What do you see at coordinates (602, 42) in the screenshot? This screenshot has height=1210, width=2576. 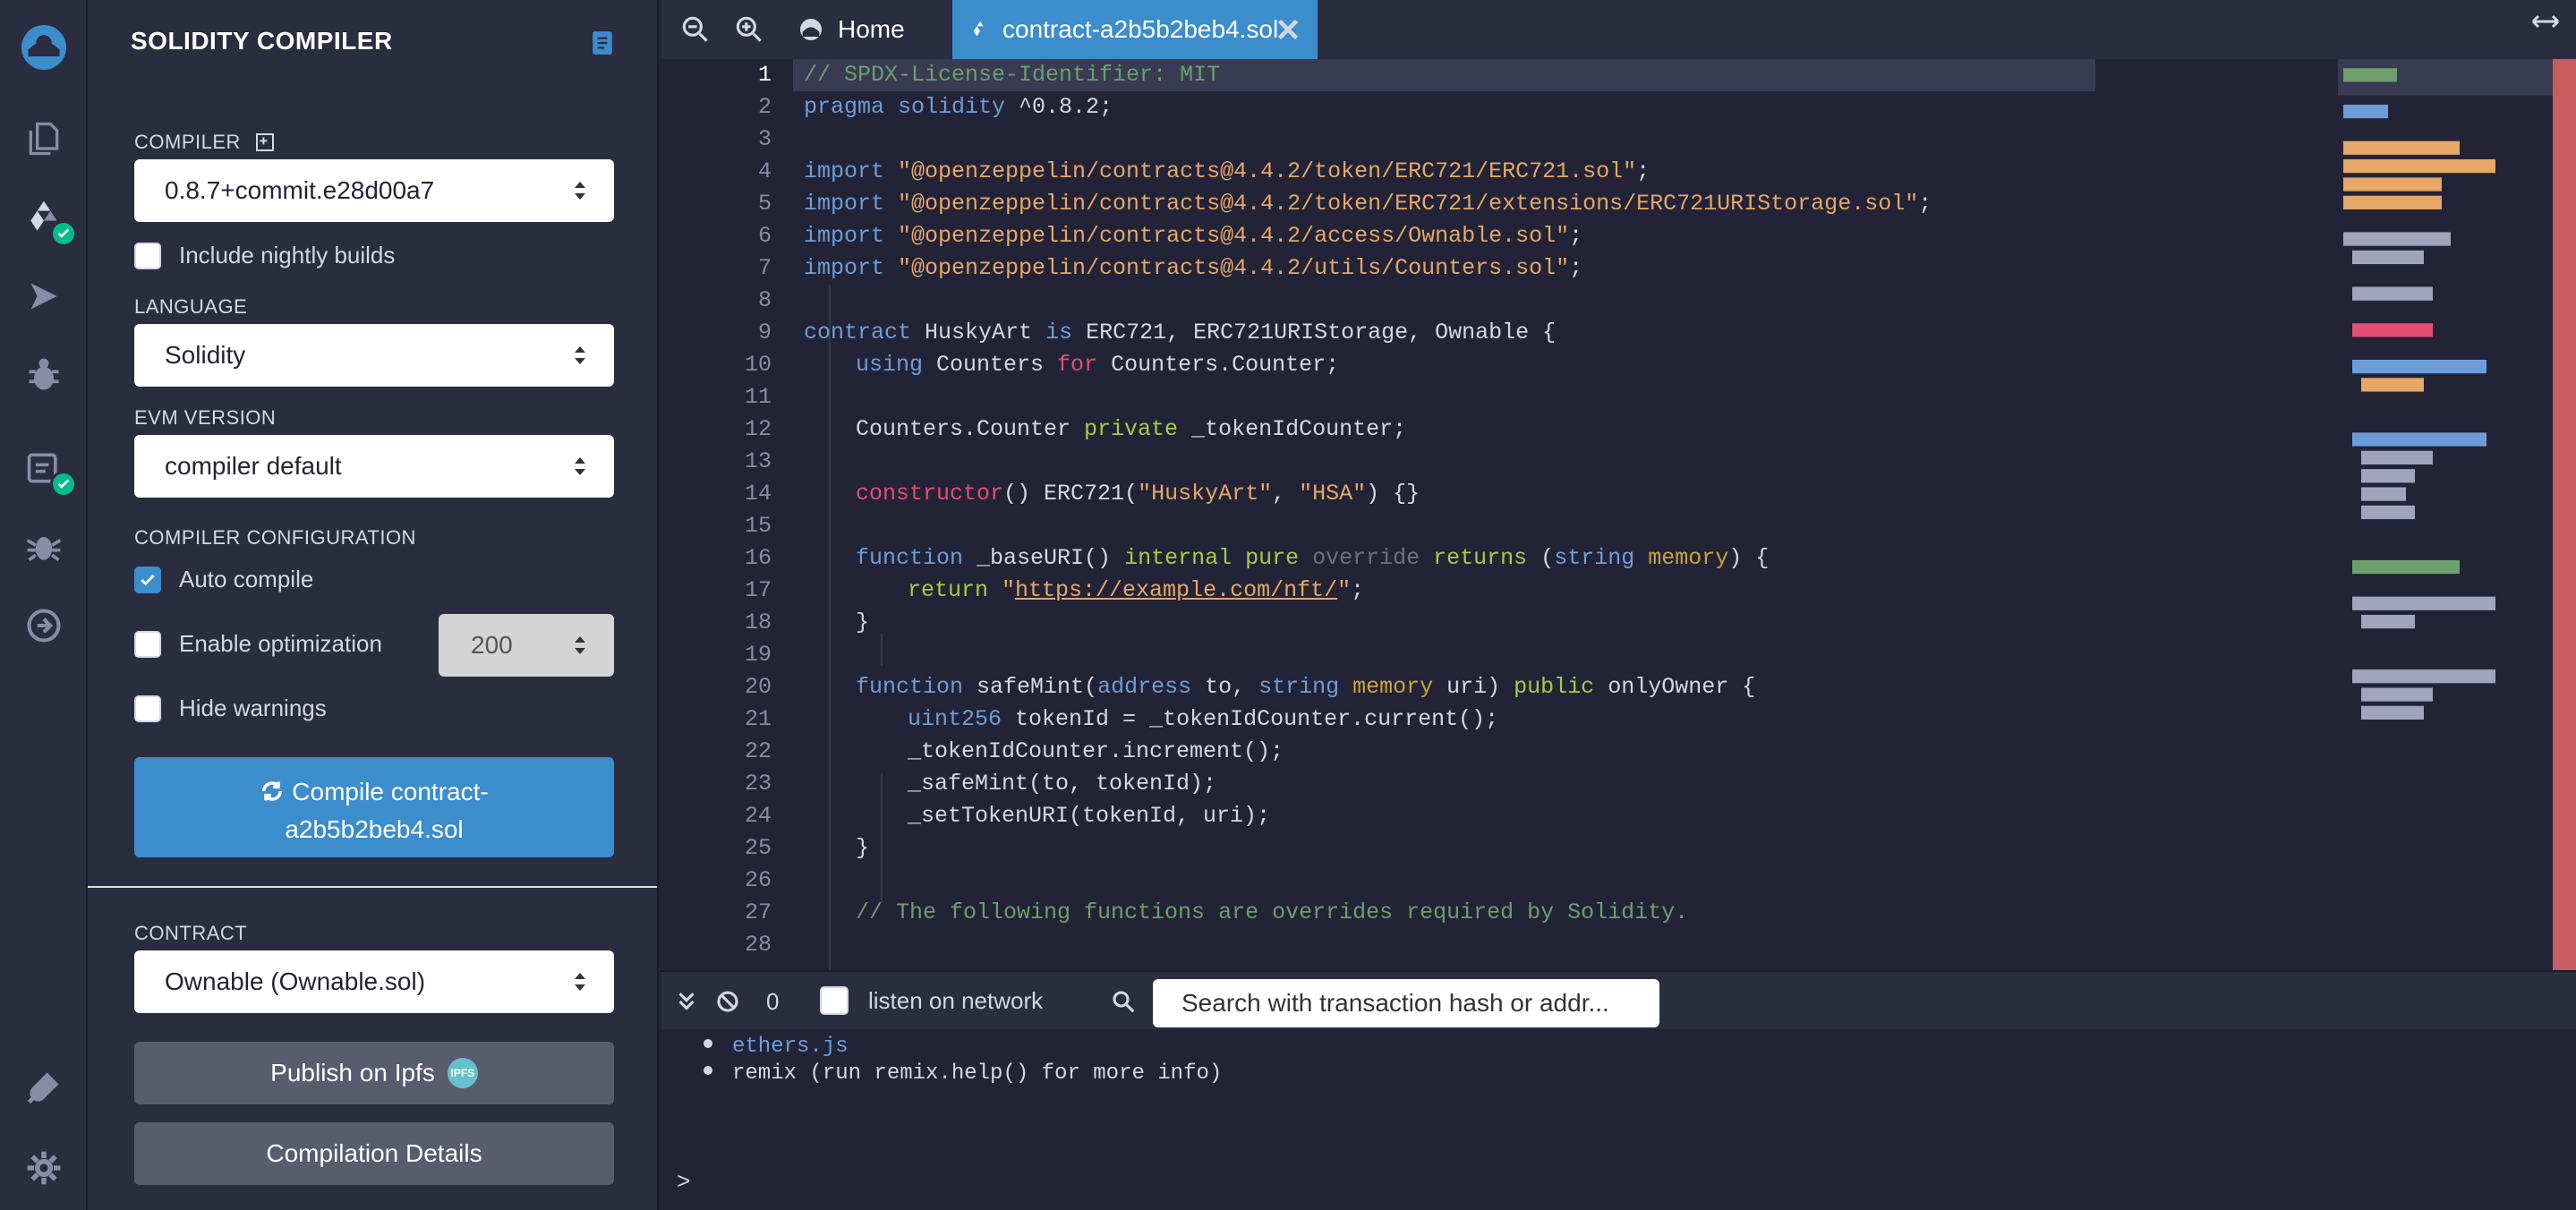 I see `doc-icon` at bounding box center [602, 42].